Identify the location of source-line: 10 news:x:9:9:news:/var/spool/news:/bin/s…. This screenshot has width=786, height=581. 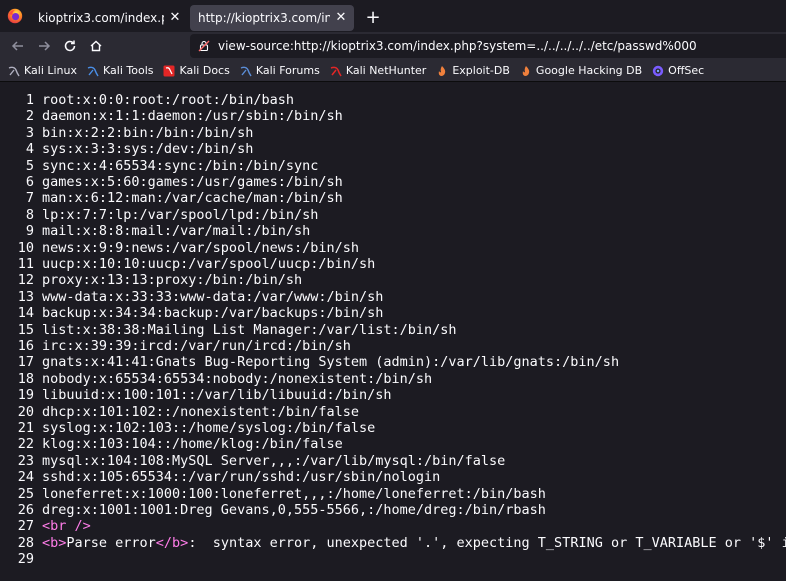
(179, 248).